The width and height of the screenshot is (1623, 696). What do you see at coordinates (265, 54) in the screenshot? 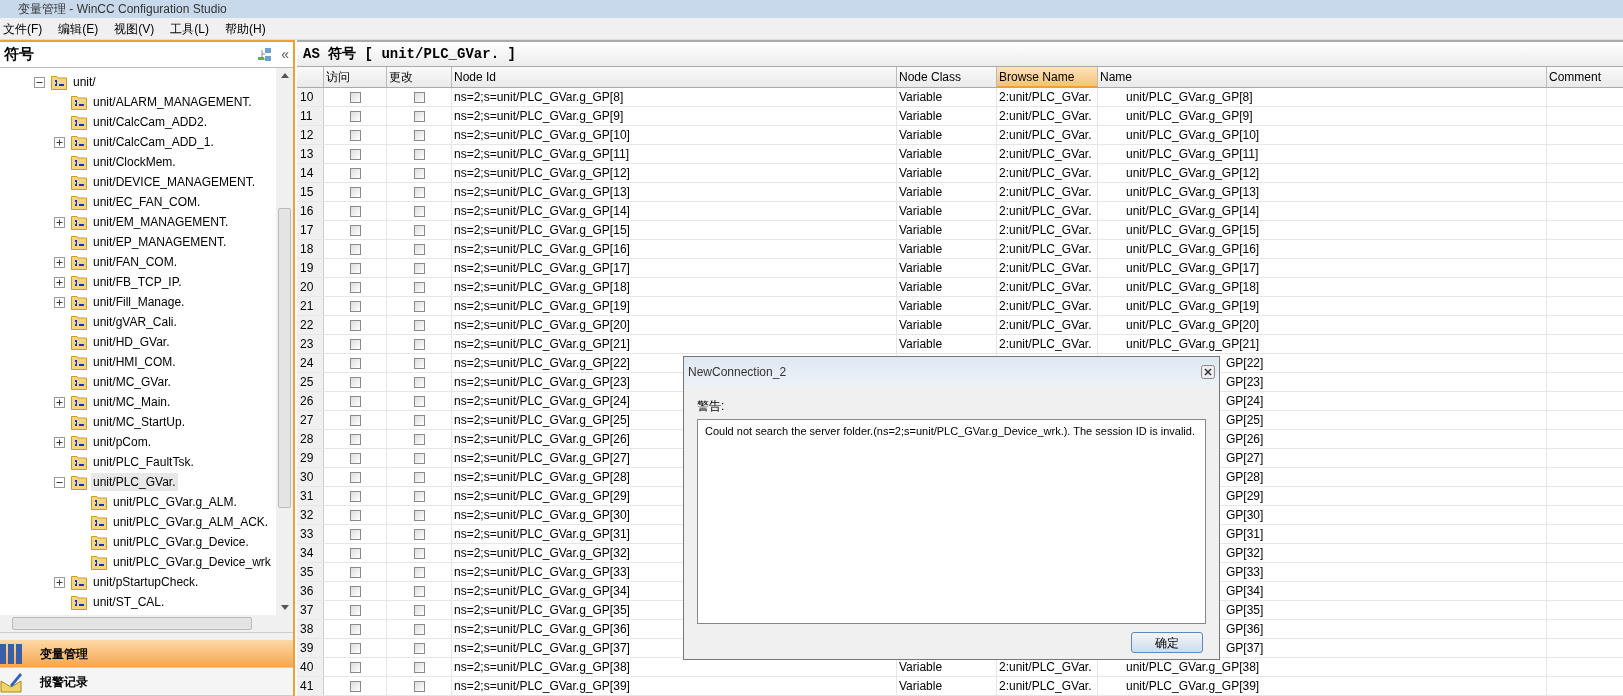
I see `link-icon` at bounding box center [265, 54].